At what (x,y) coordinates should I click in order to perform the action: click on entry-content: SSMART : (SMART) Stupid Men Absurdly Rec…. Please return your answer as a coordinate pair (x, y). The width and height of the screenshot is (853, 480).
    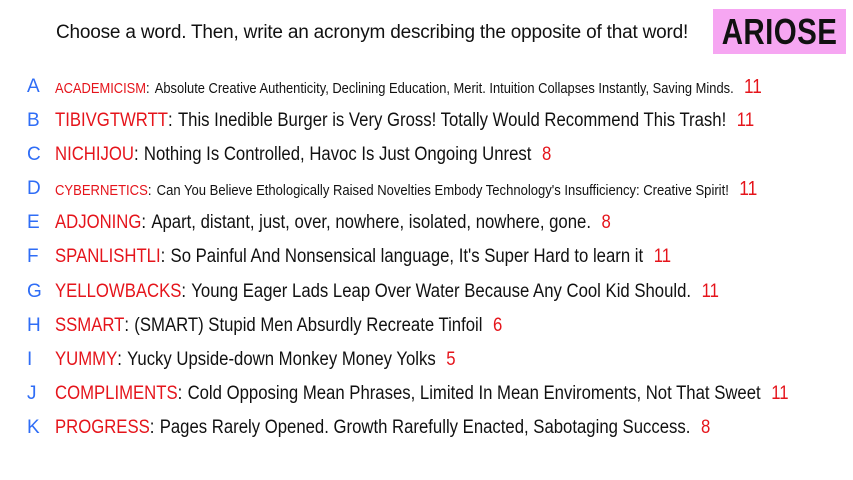
    Looking at the image, I should click on (278, 326).